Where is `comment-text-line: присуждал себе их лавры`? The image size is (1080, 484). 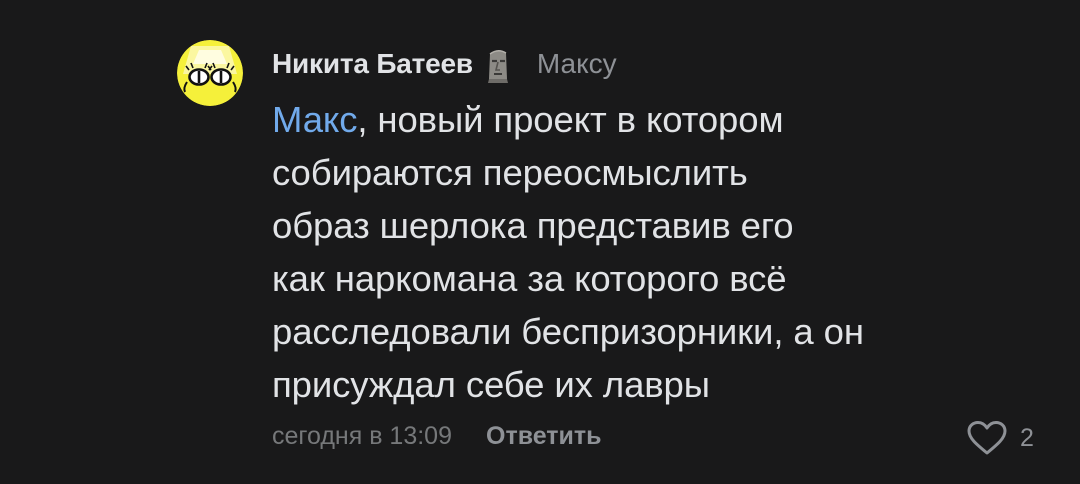 comment-text-line: присуждал себе их лавры is located at coordinates (491, 384).